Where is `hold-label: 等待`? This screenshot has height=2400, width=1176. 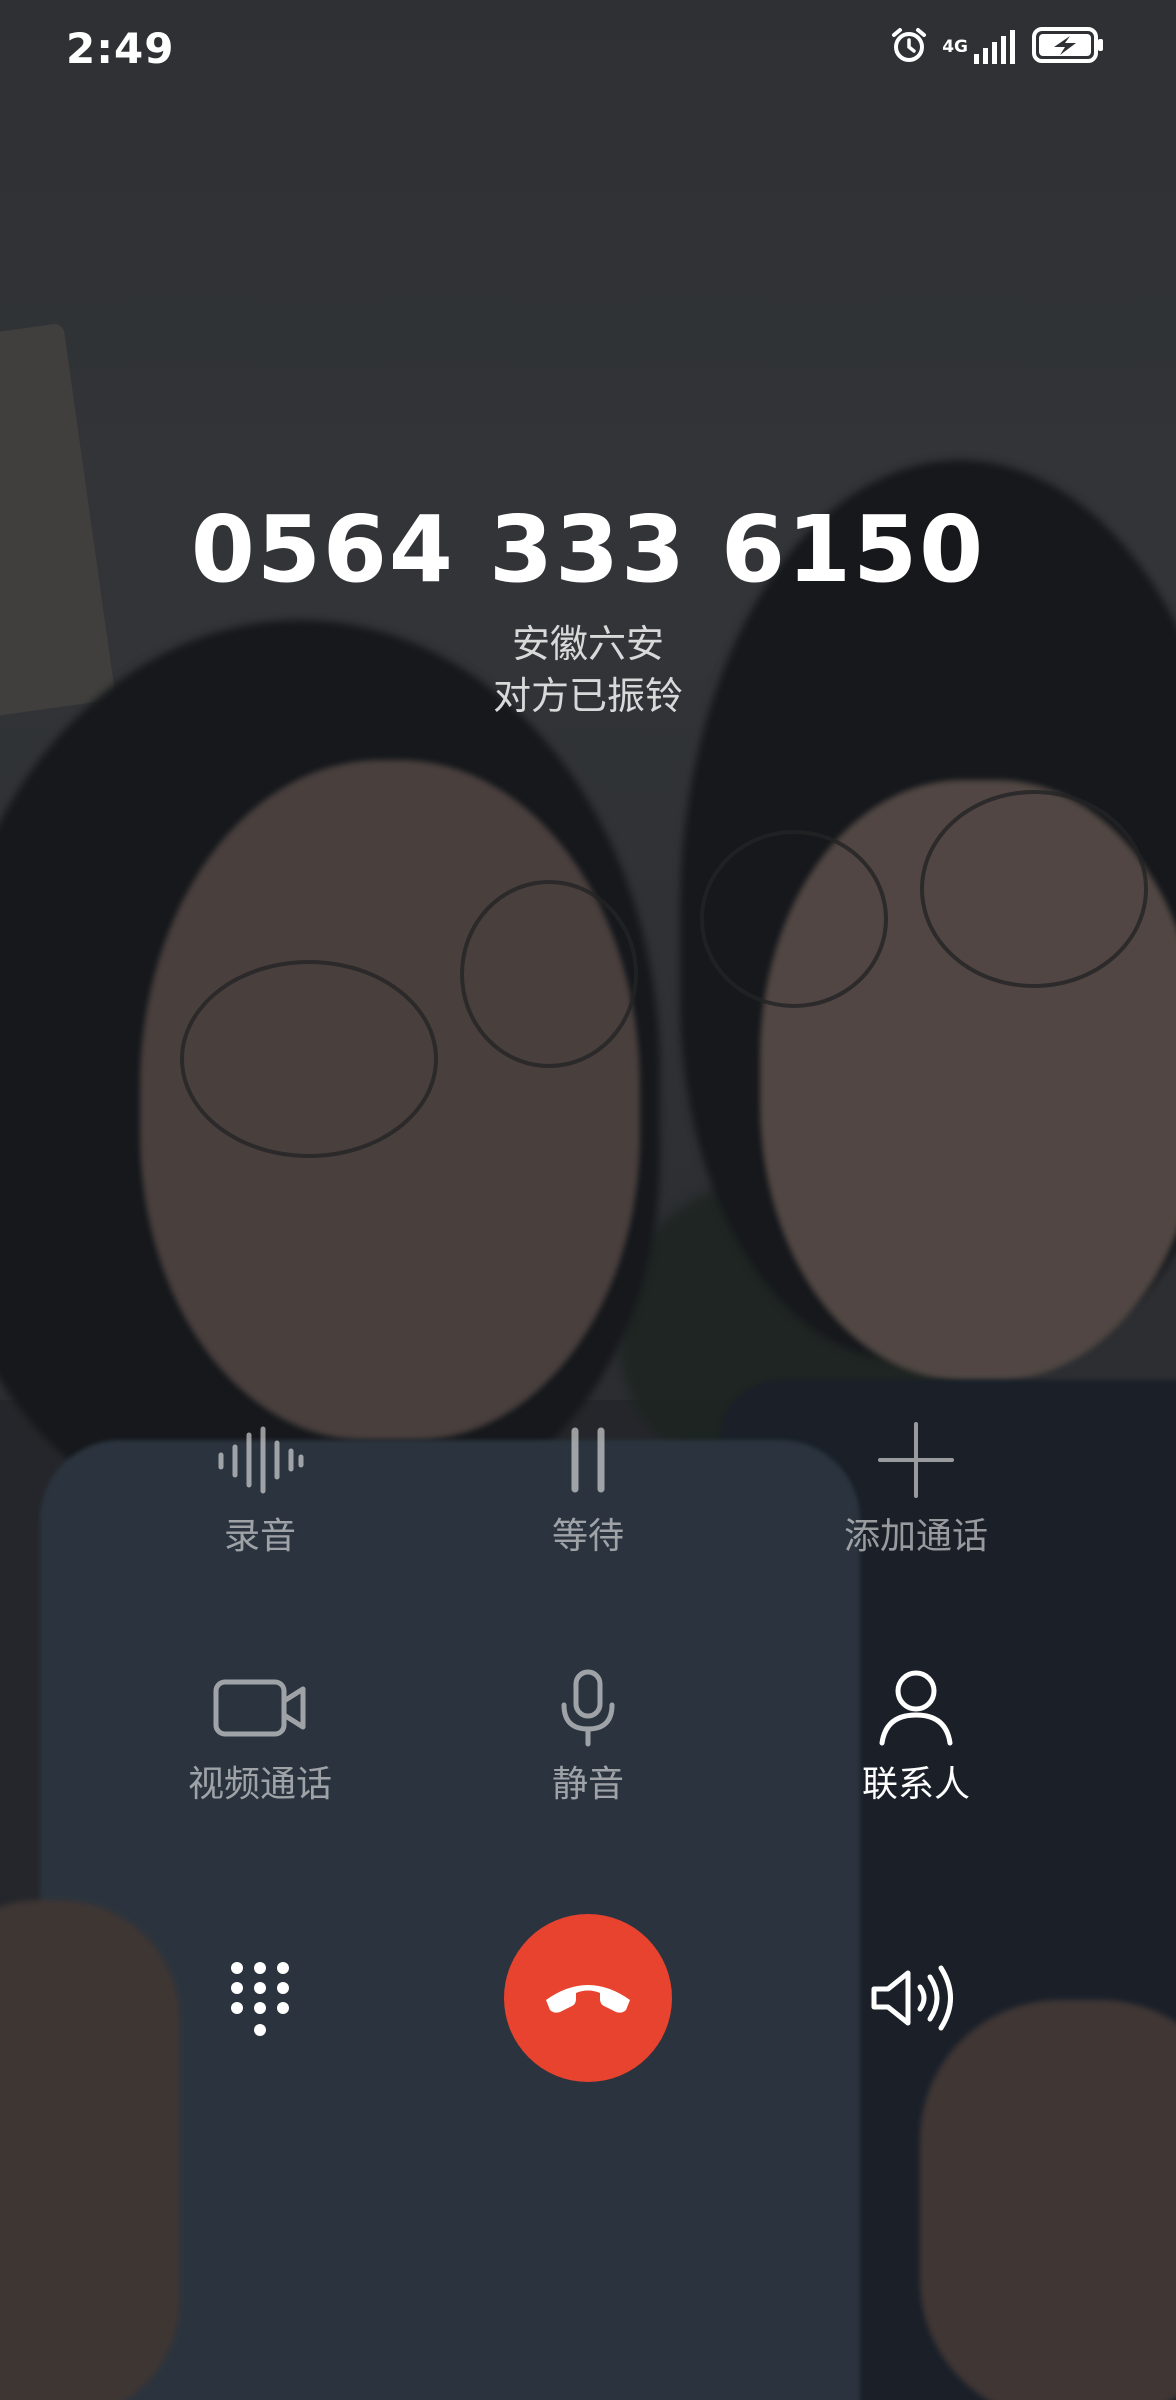
hold-label: 等待 is located at coordinates (587, 1536).